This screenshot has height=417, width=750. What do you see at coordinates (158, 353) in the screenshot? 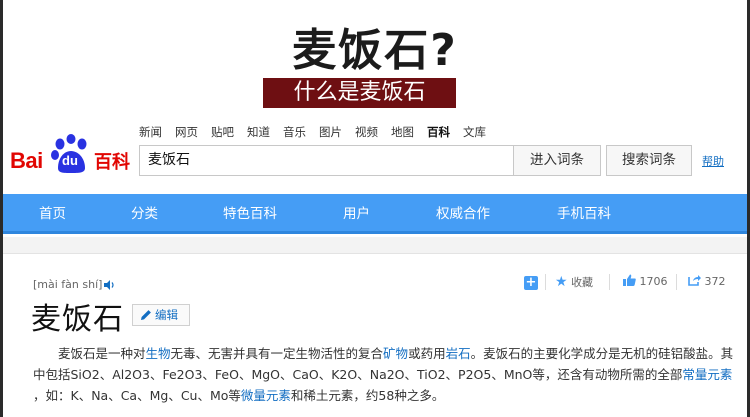
I see `link-biology: 生物` at bounding box center [158, 353].